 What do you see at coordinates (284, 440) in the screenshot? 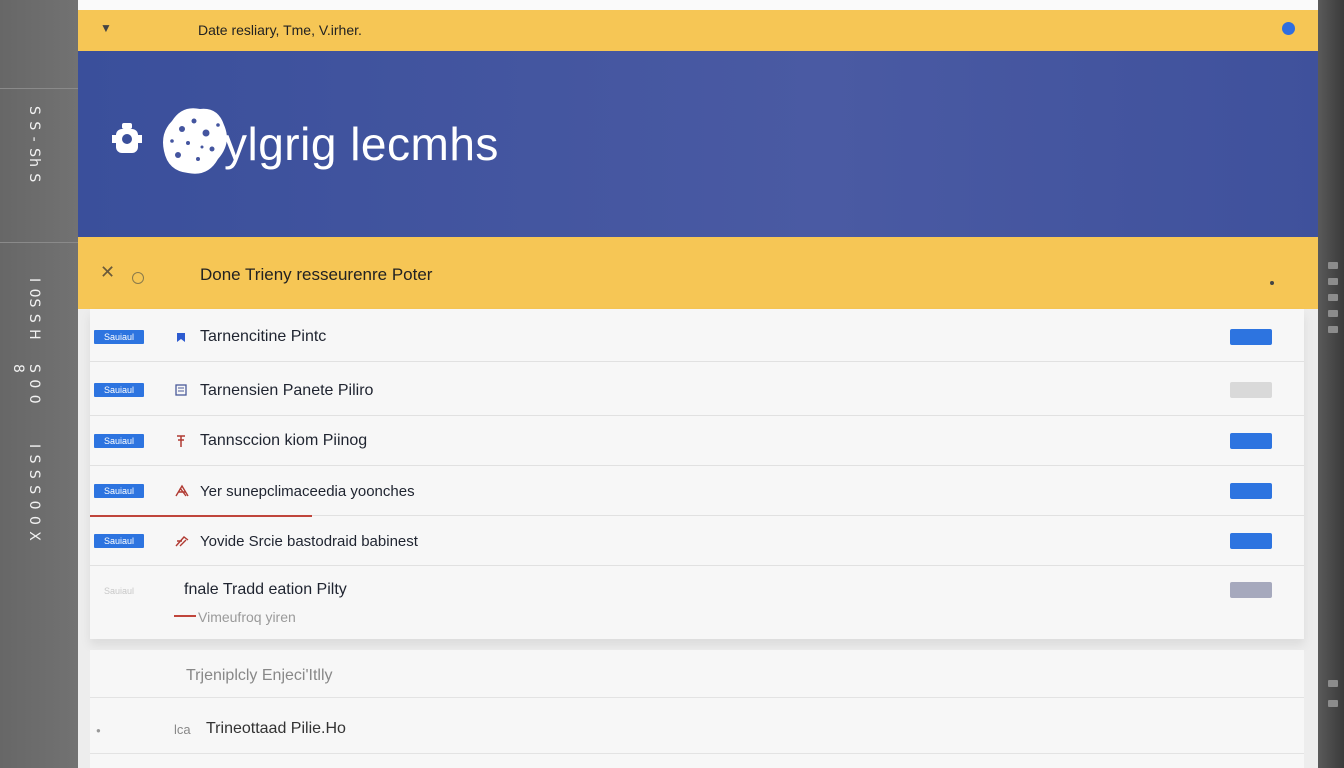
I see `item-label: Tannsccion kiom Piinog` at bounding box center [284, 440].